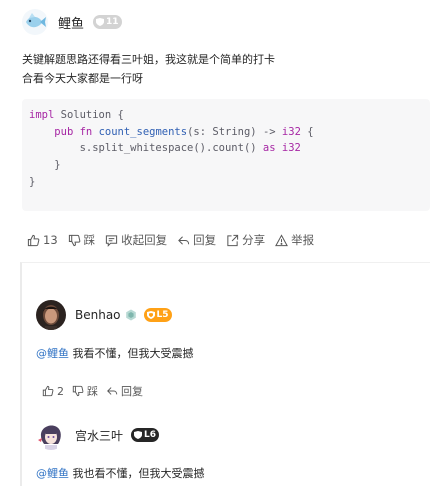  Describe the element at coordinates (42, 240) in the screenshot. I see `like-button: 13` at that location.